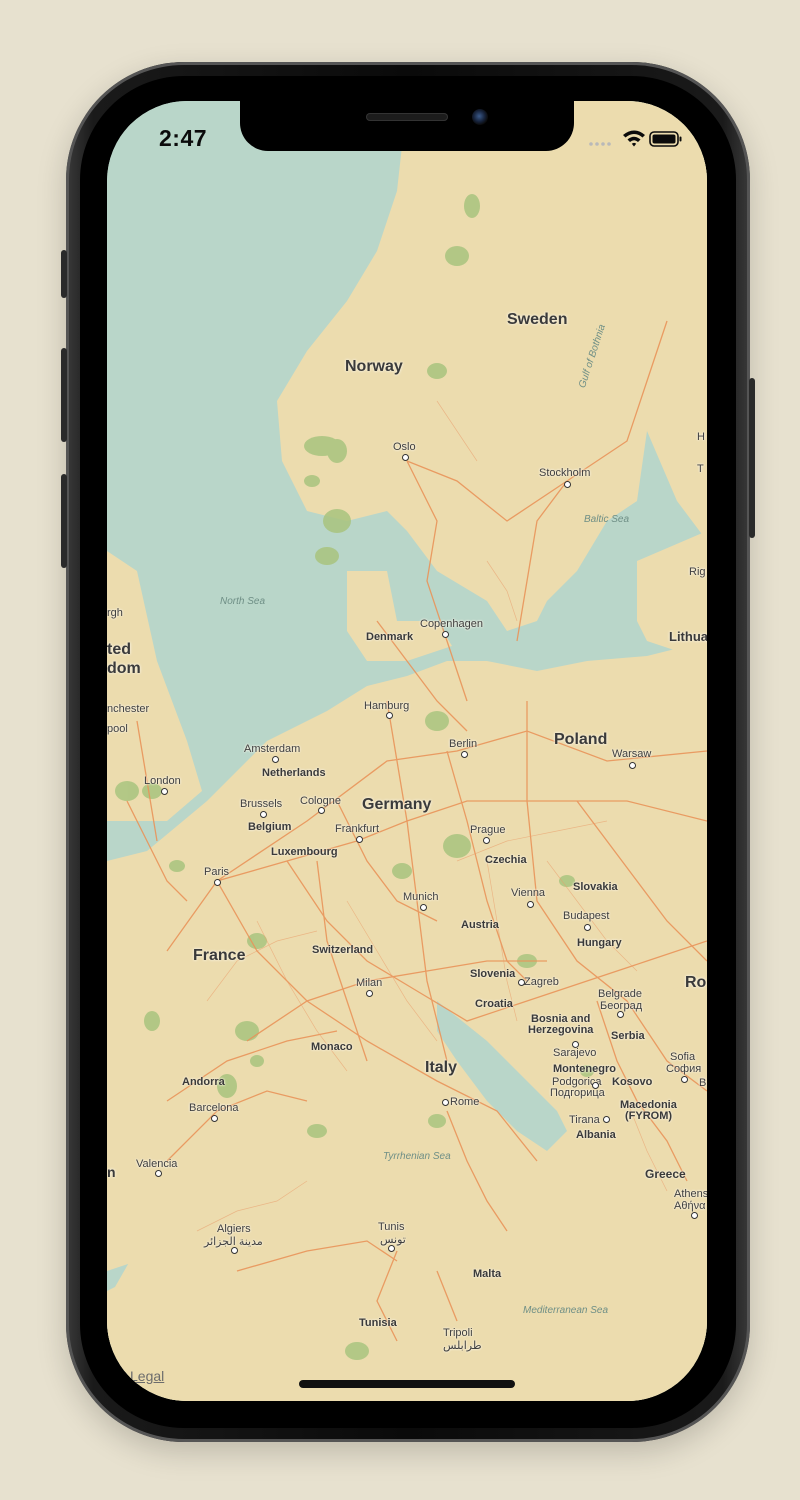  What do you see at coordinates (117, 729) in the screenshot?
I see `label-liverpool: pool` at bounding box center [117, 729].